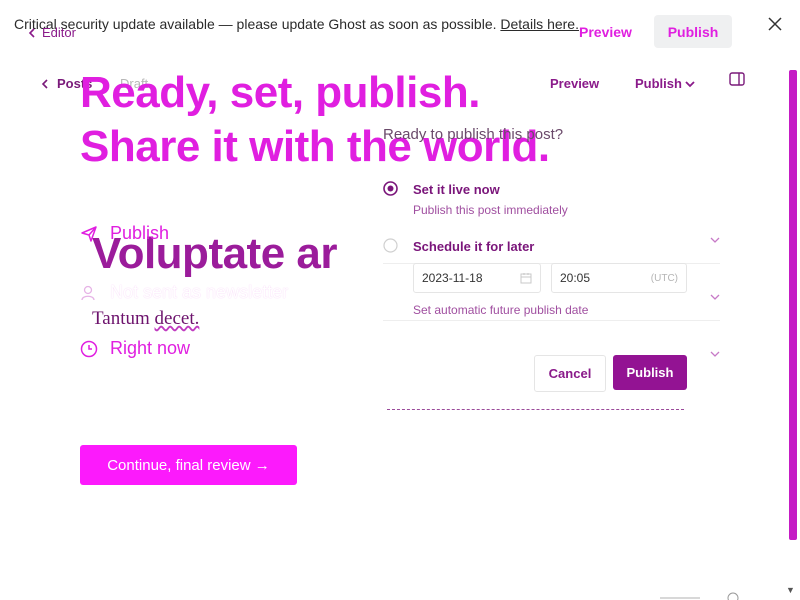  I want to click on banner-details-link: Details here., so click(539, 24).